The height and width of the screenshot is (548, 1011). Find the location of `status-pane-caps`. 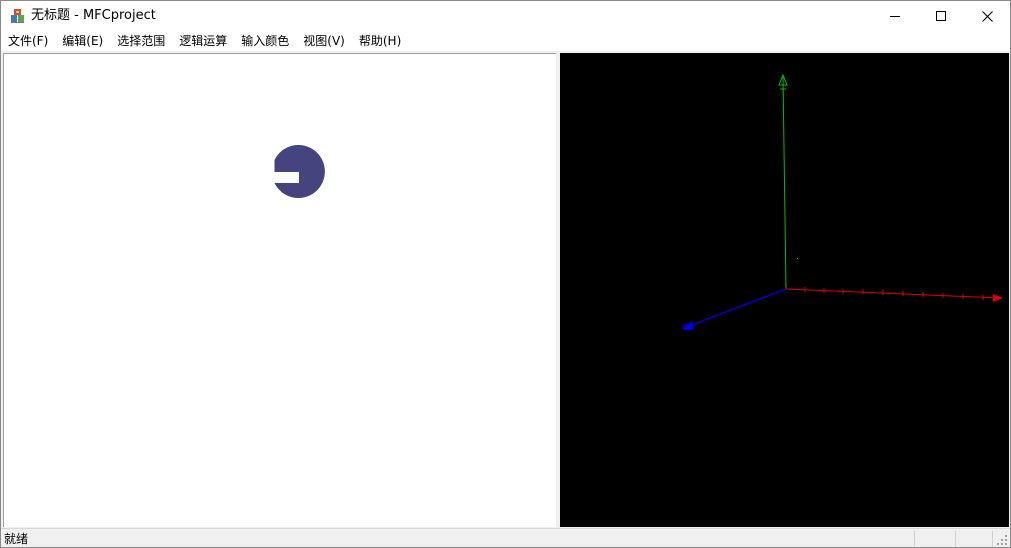

status-pane-caps is located at coordinates (934, 539).